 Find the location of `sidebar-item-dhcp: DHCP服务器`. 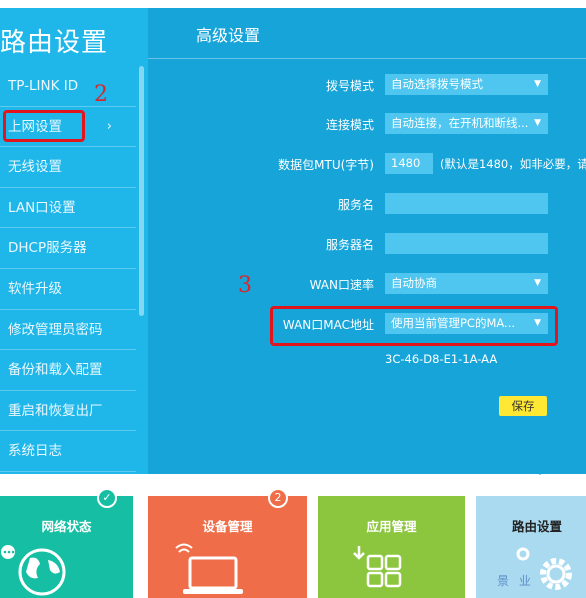

sidebar-item-dhcp: DHCP服务器 is located at coordinates (68, 248).